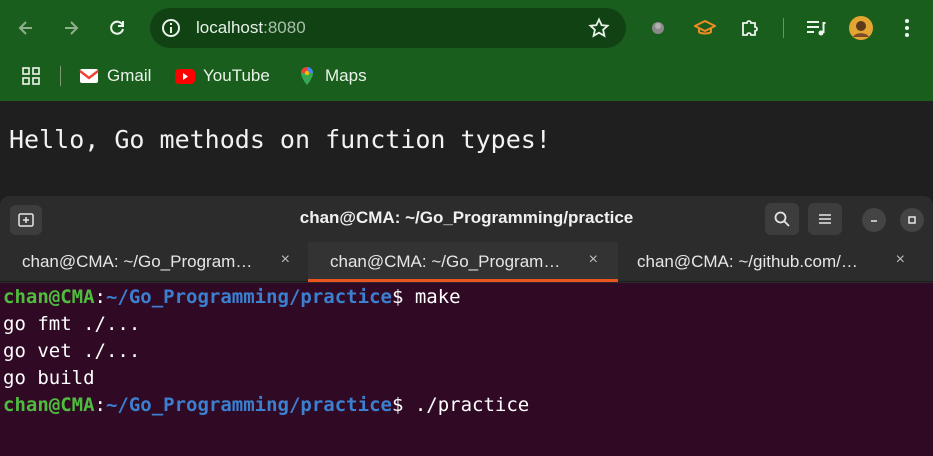 This screenshot has height=456, width=933. I want to click on url-host: localhost, so click(230, 27).